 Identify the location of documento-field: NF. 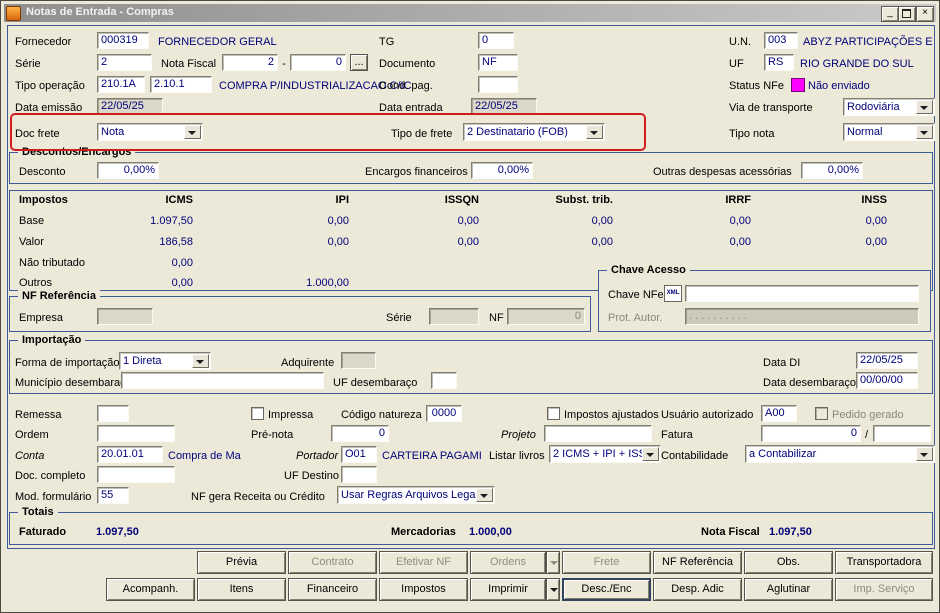
(498, 62).